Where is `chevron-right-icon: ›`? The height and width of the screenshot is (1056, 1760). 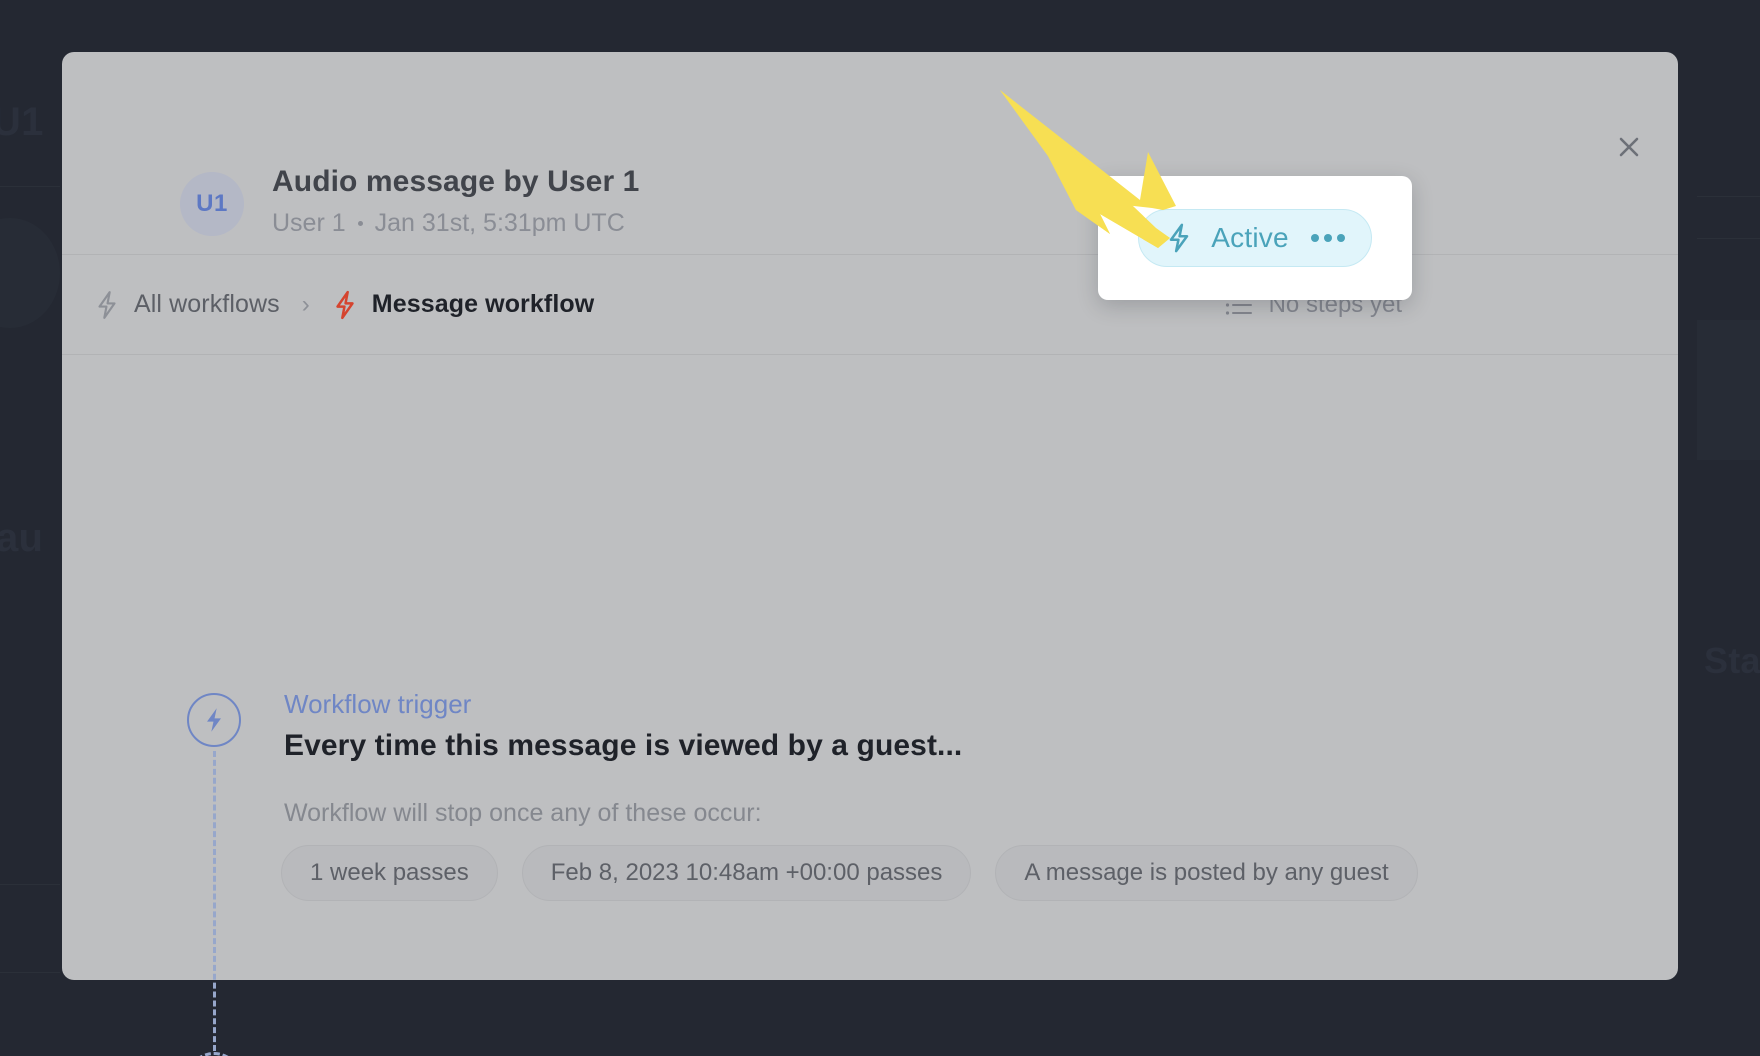 chevron-right-icon: › is located at coordinates (305, 304).